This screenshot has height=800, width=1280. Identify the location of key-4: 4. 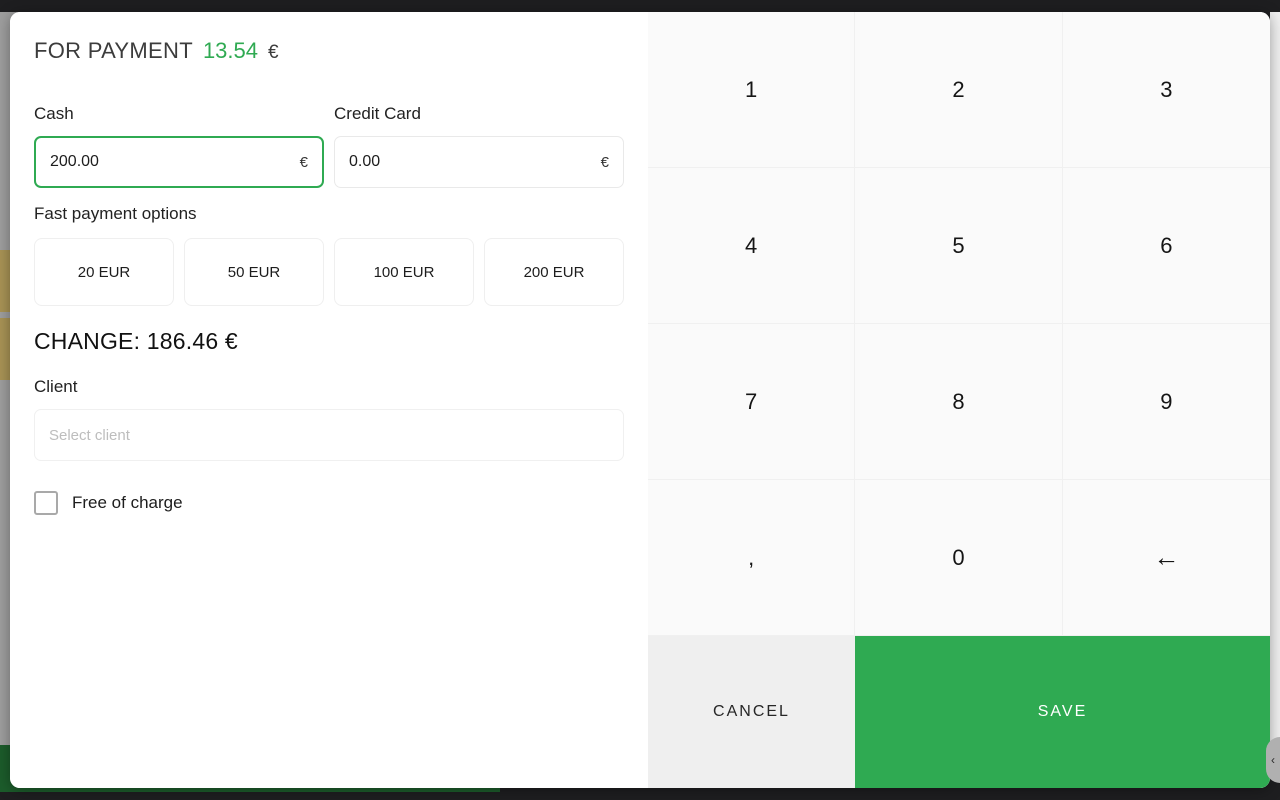
(752, 246).